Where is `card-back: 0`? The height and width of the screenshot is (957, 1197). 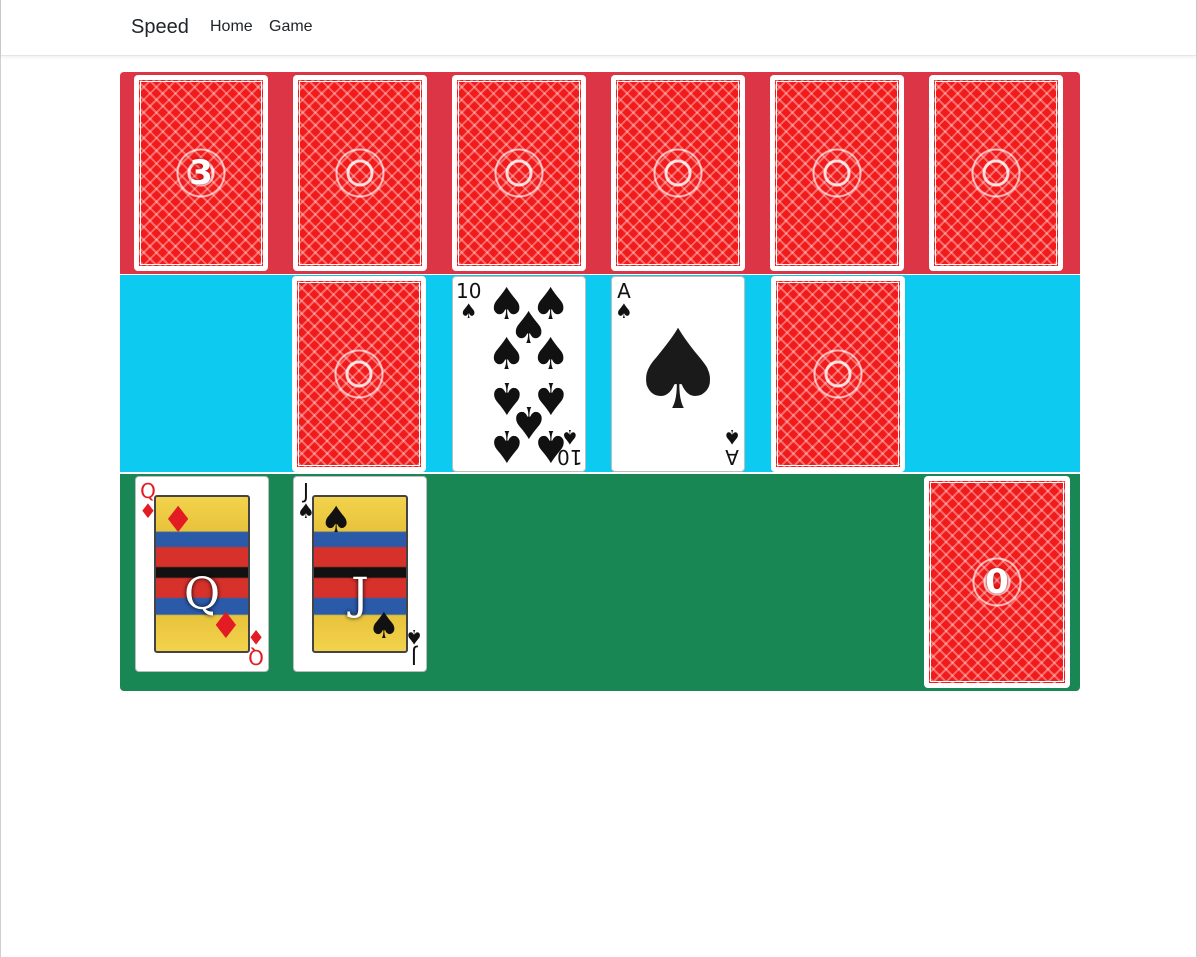
card-back: 0 is located at coordinates (997, 582).